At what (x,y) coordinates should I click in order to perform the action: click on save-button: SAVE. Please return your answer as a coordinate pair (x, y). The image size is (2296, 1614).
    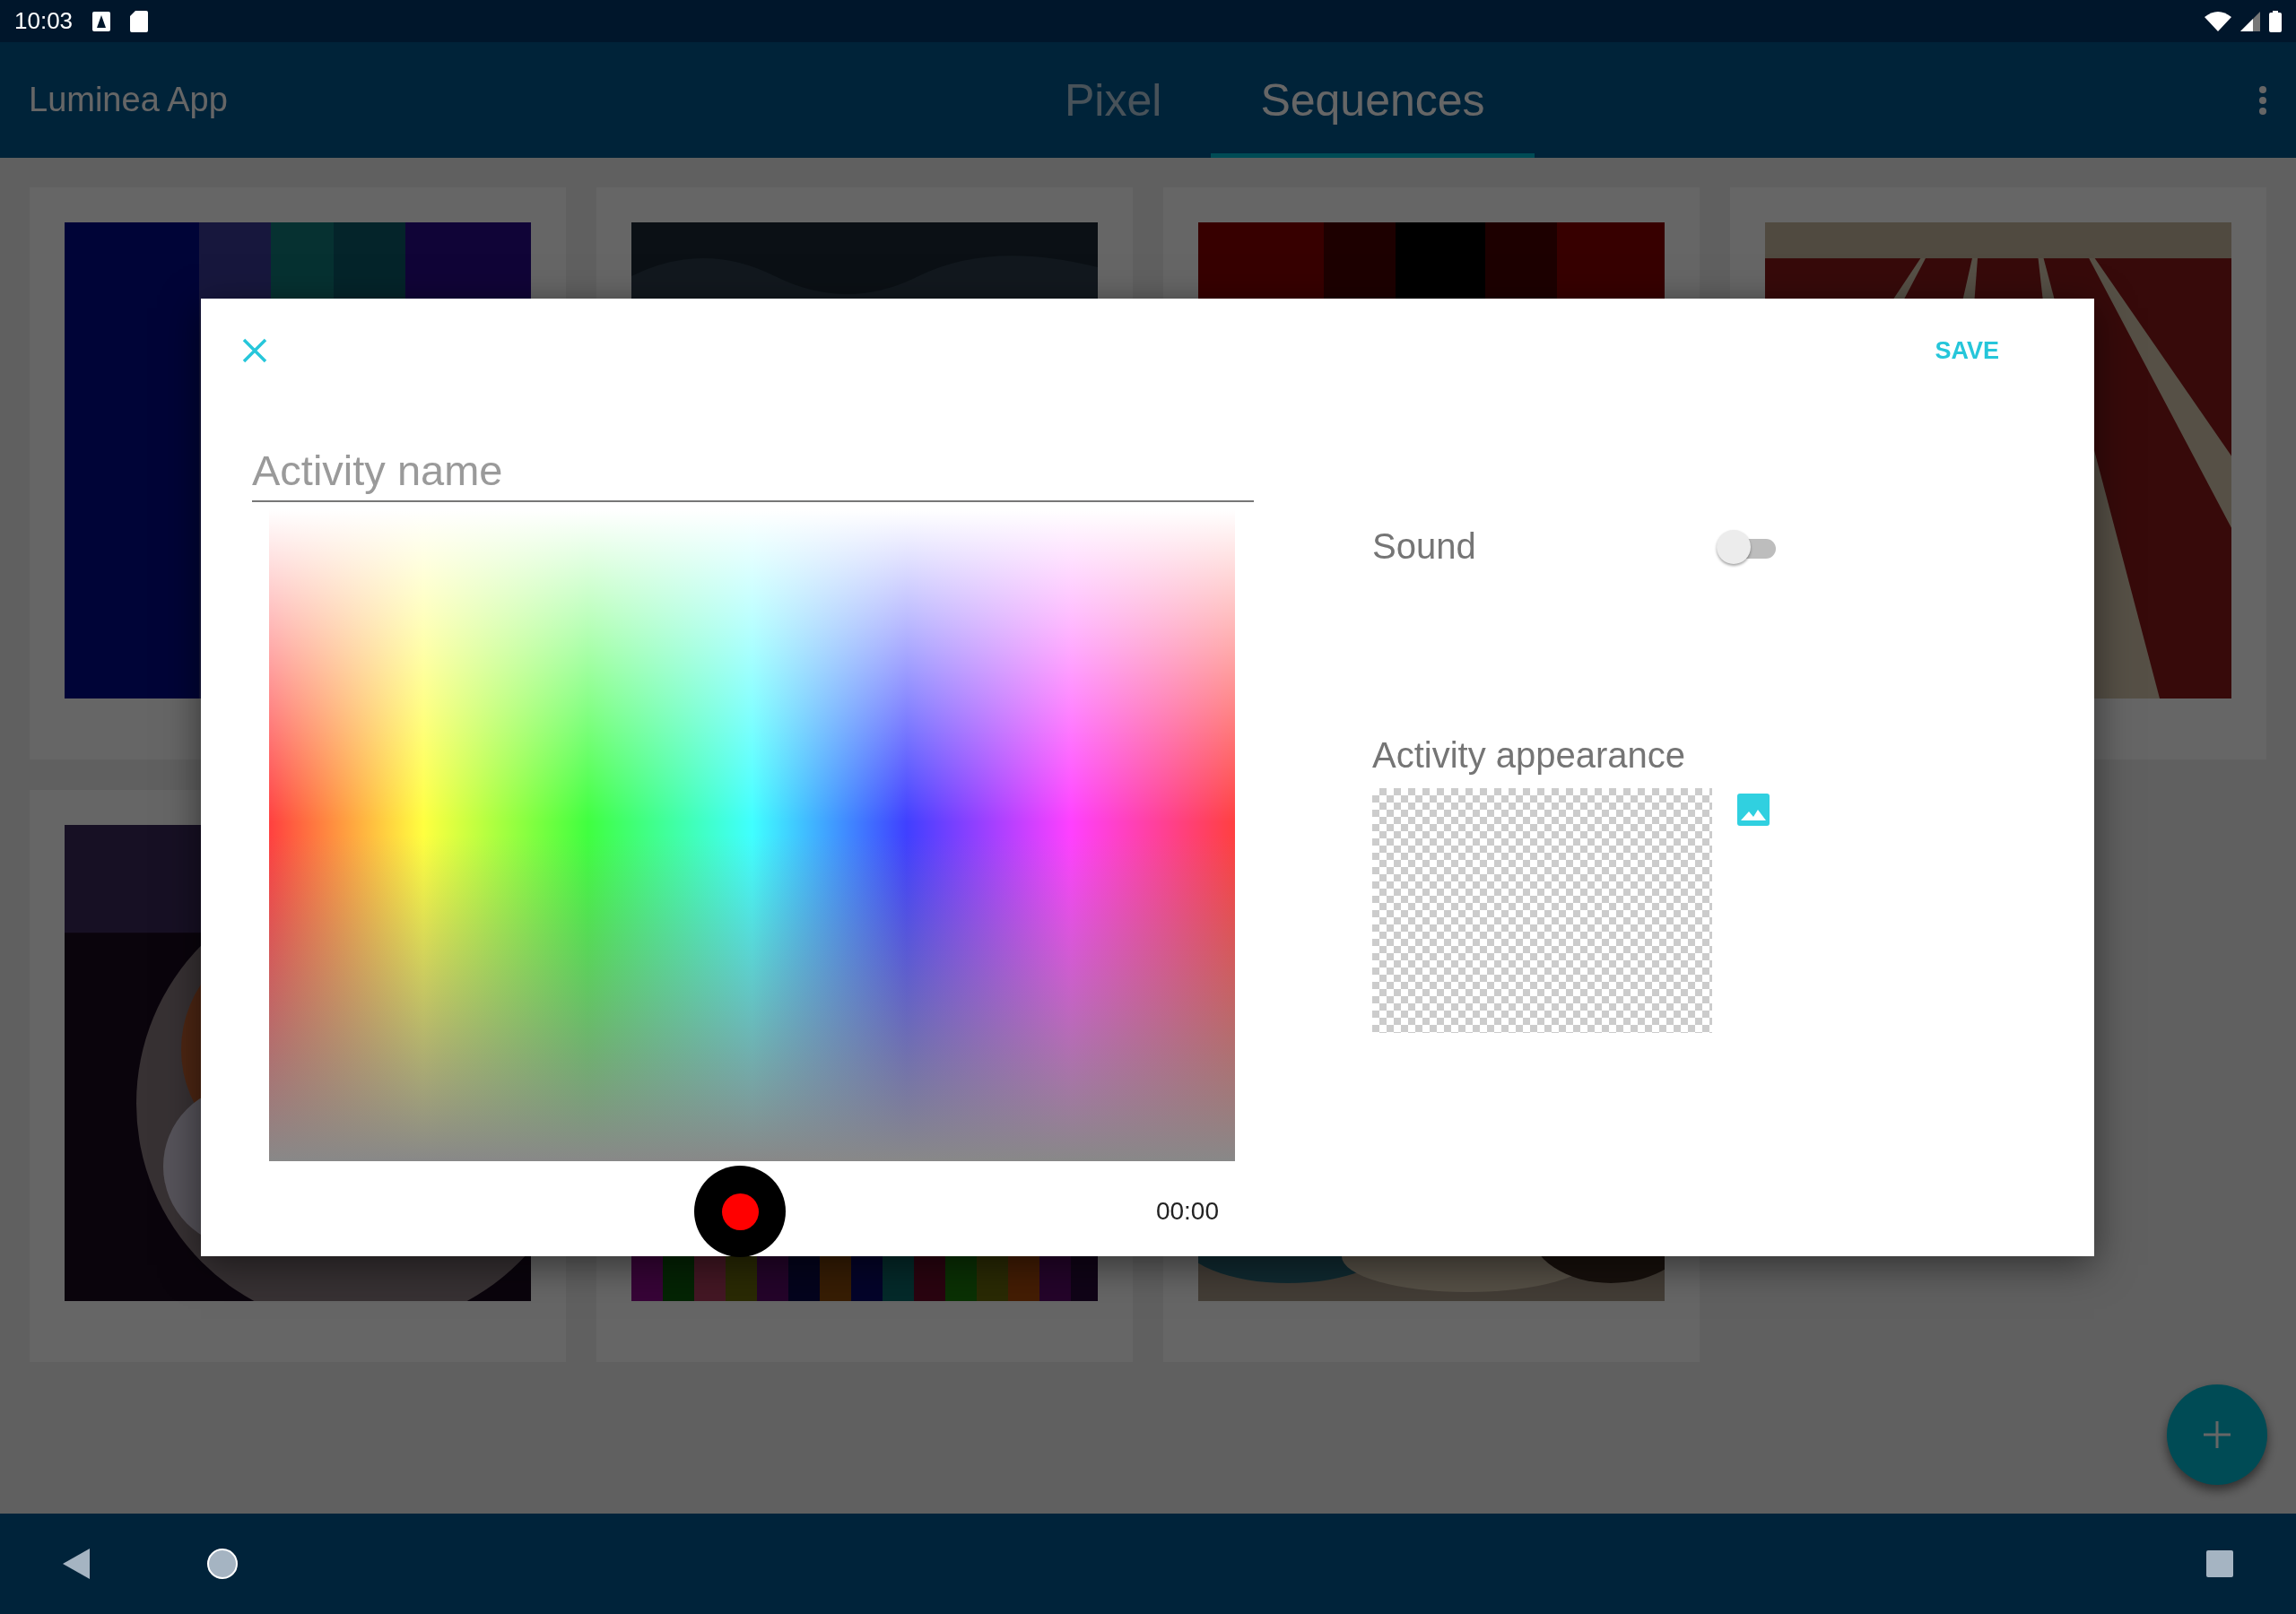
    Looking at the image, I should click on (1967, 350).